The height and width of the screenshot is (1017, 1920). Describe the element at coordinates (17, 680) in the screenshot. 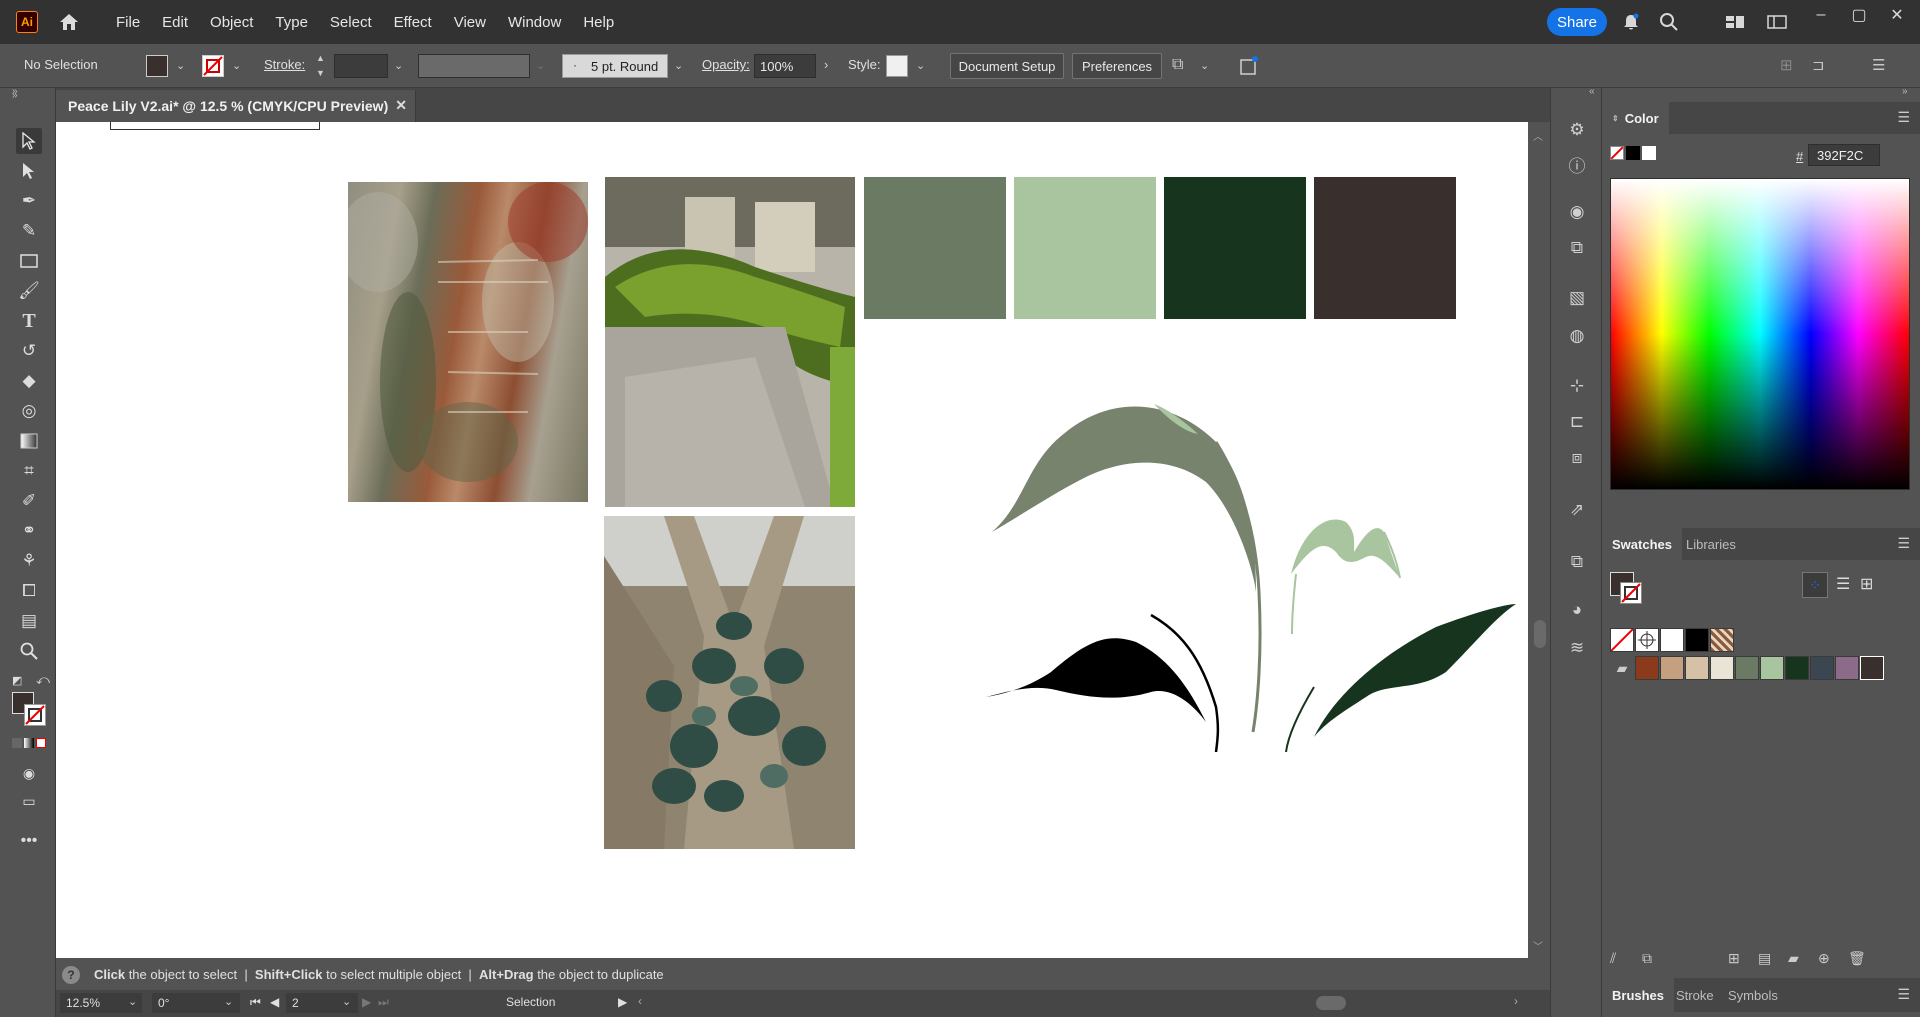

I see `default-colors-icon: ◩` at that location.